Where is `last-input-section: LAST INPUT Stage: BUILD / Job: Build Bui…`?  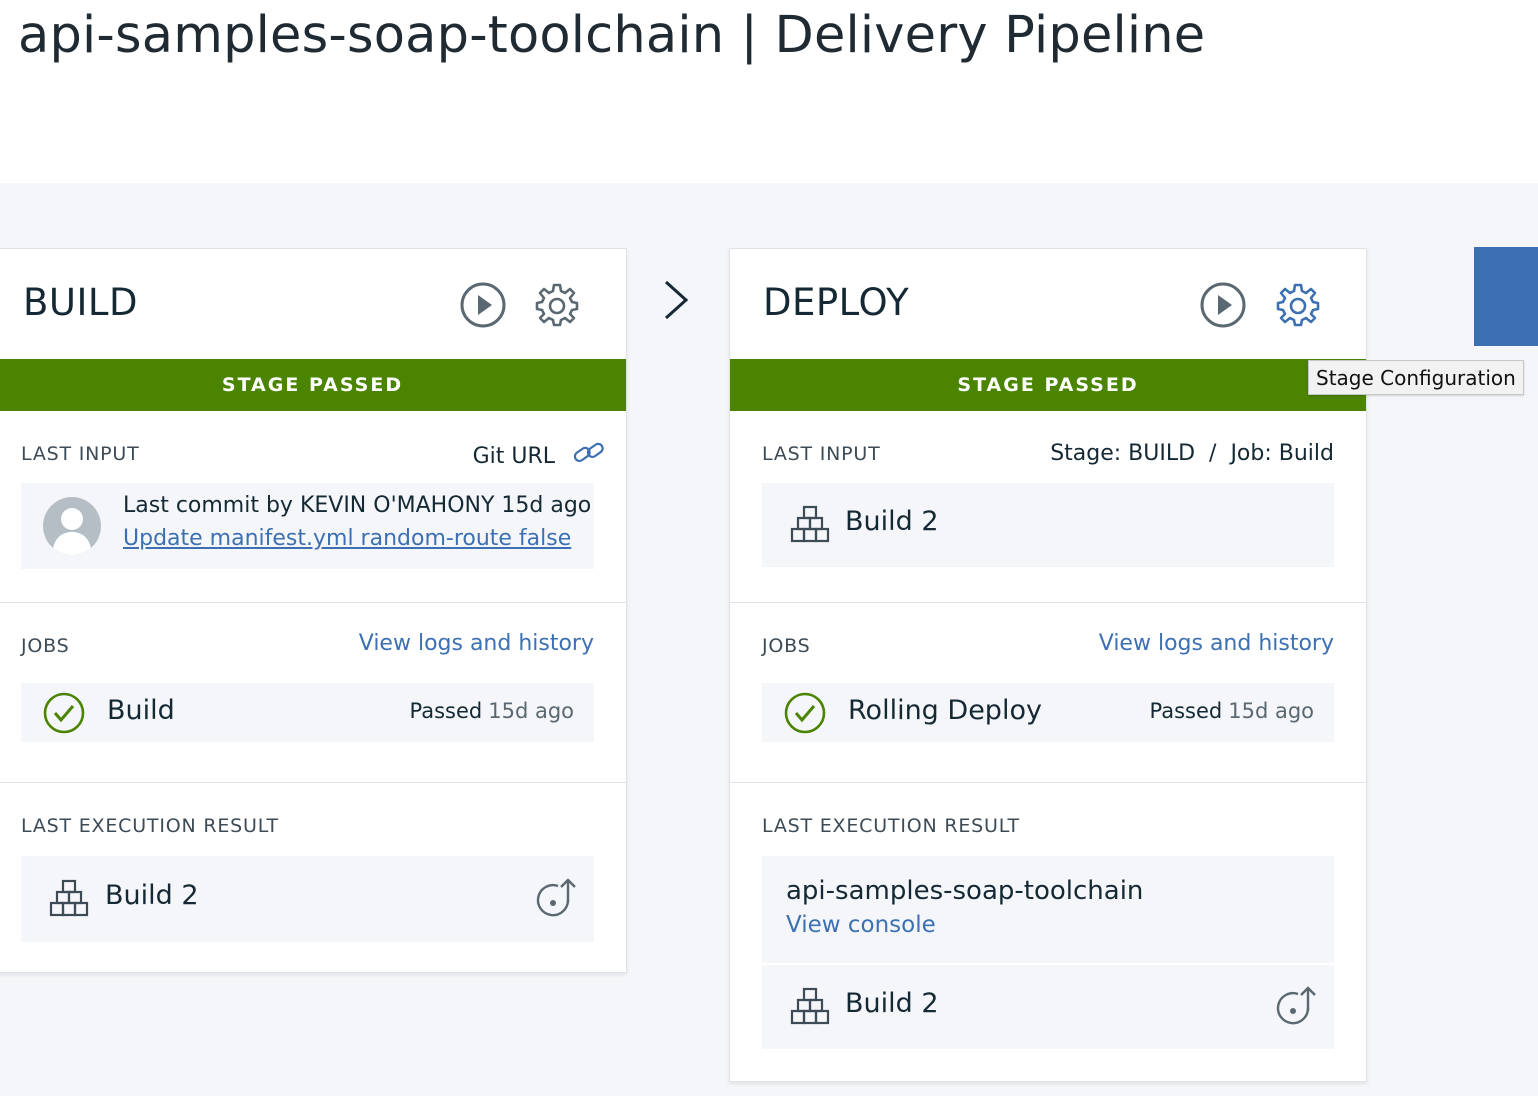
last-input-section: LAST INPUT Stage: BUILD / Job: Build Bui… is located at coordinates (1048, 506).